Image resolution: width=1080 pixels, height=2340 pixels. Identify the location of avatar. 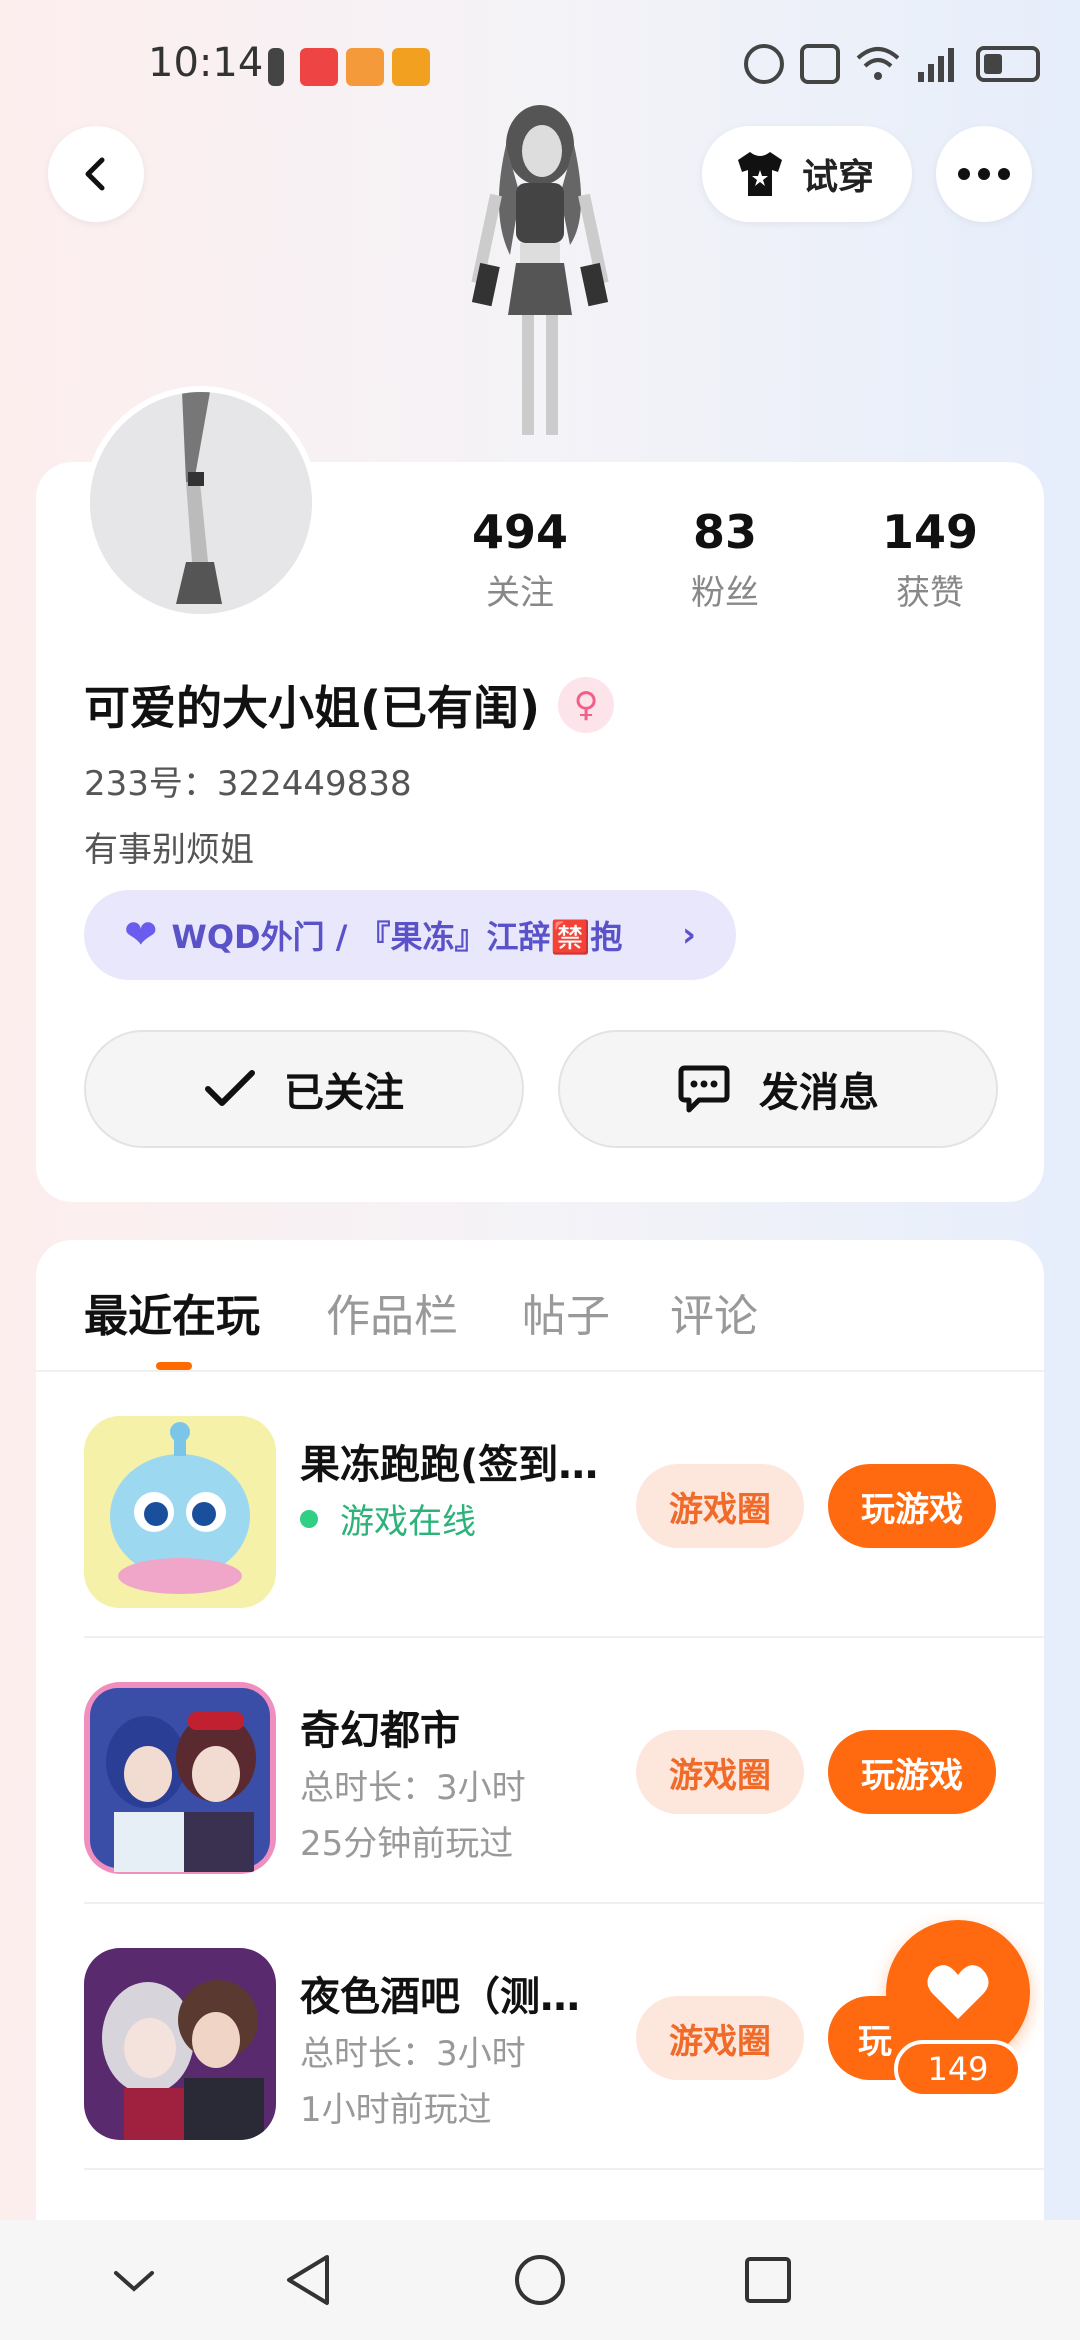
(201, 503).